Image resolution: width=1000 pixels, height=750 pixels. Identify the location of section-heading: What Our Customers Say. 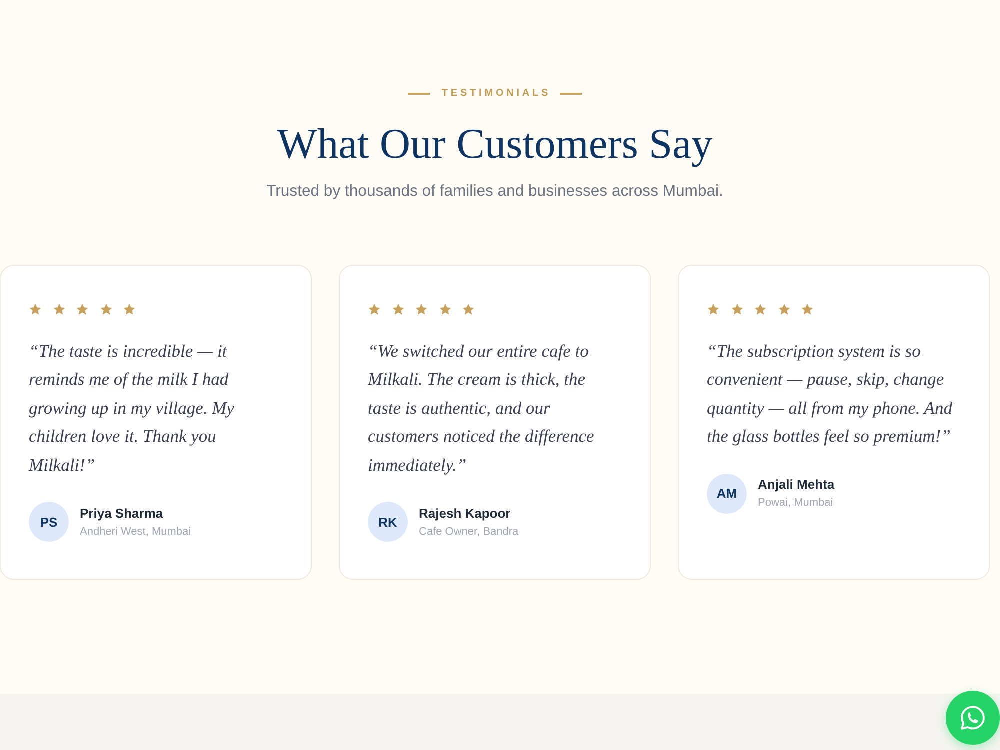
(495, 144).